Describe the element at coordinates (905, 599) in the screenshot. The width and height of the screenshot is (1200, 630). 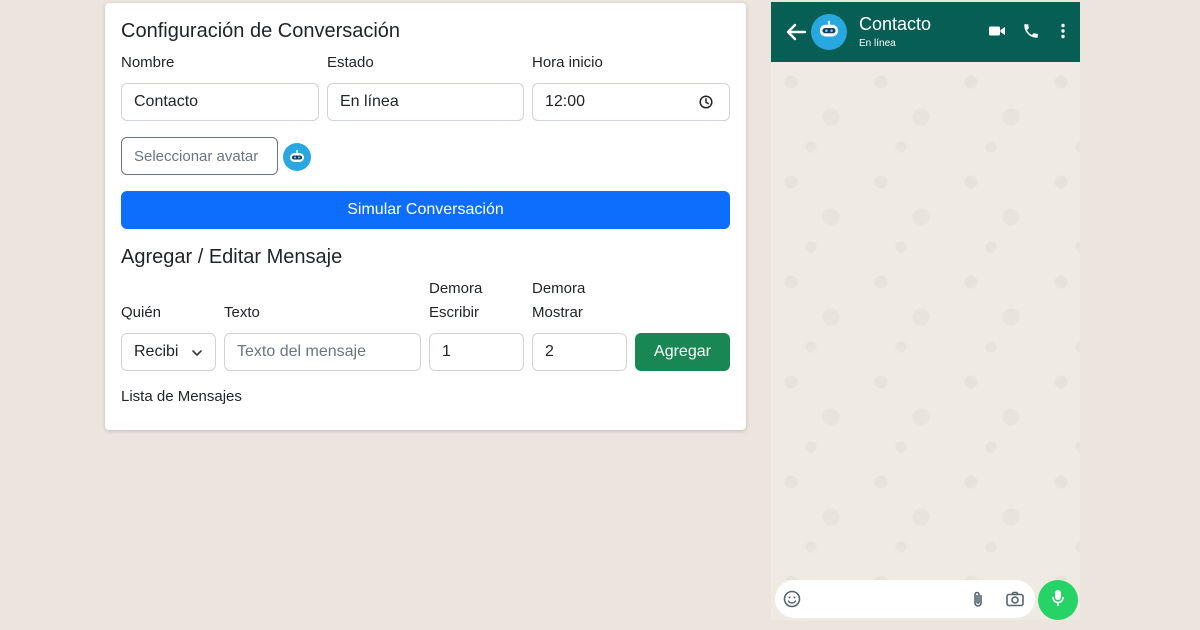
I see `chat-input` at that location.